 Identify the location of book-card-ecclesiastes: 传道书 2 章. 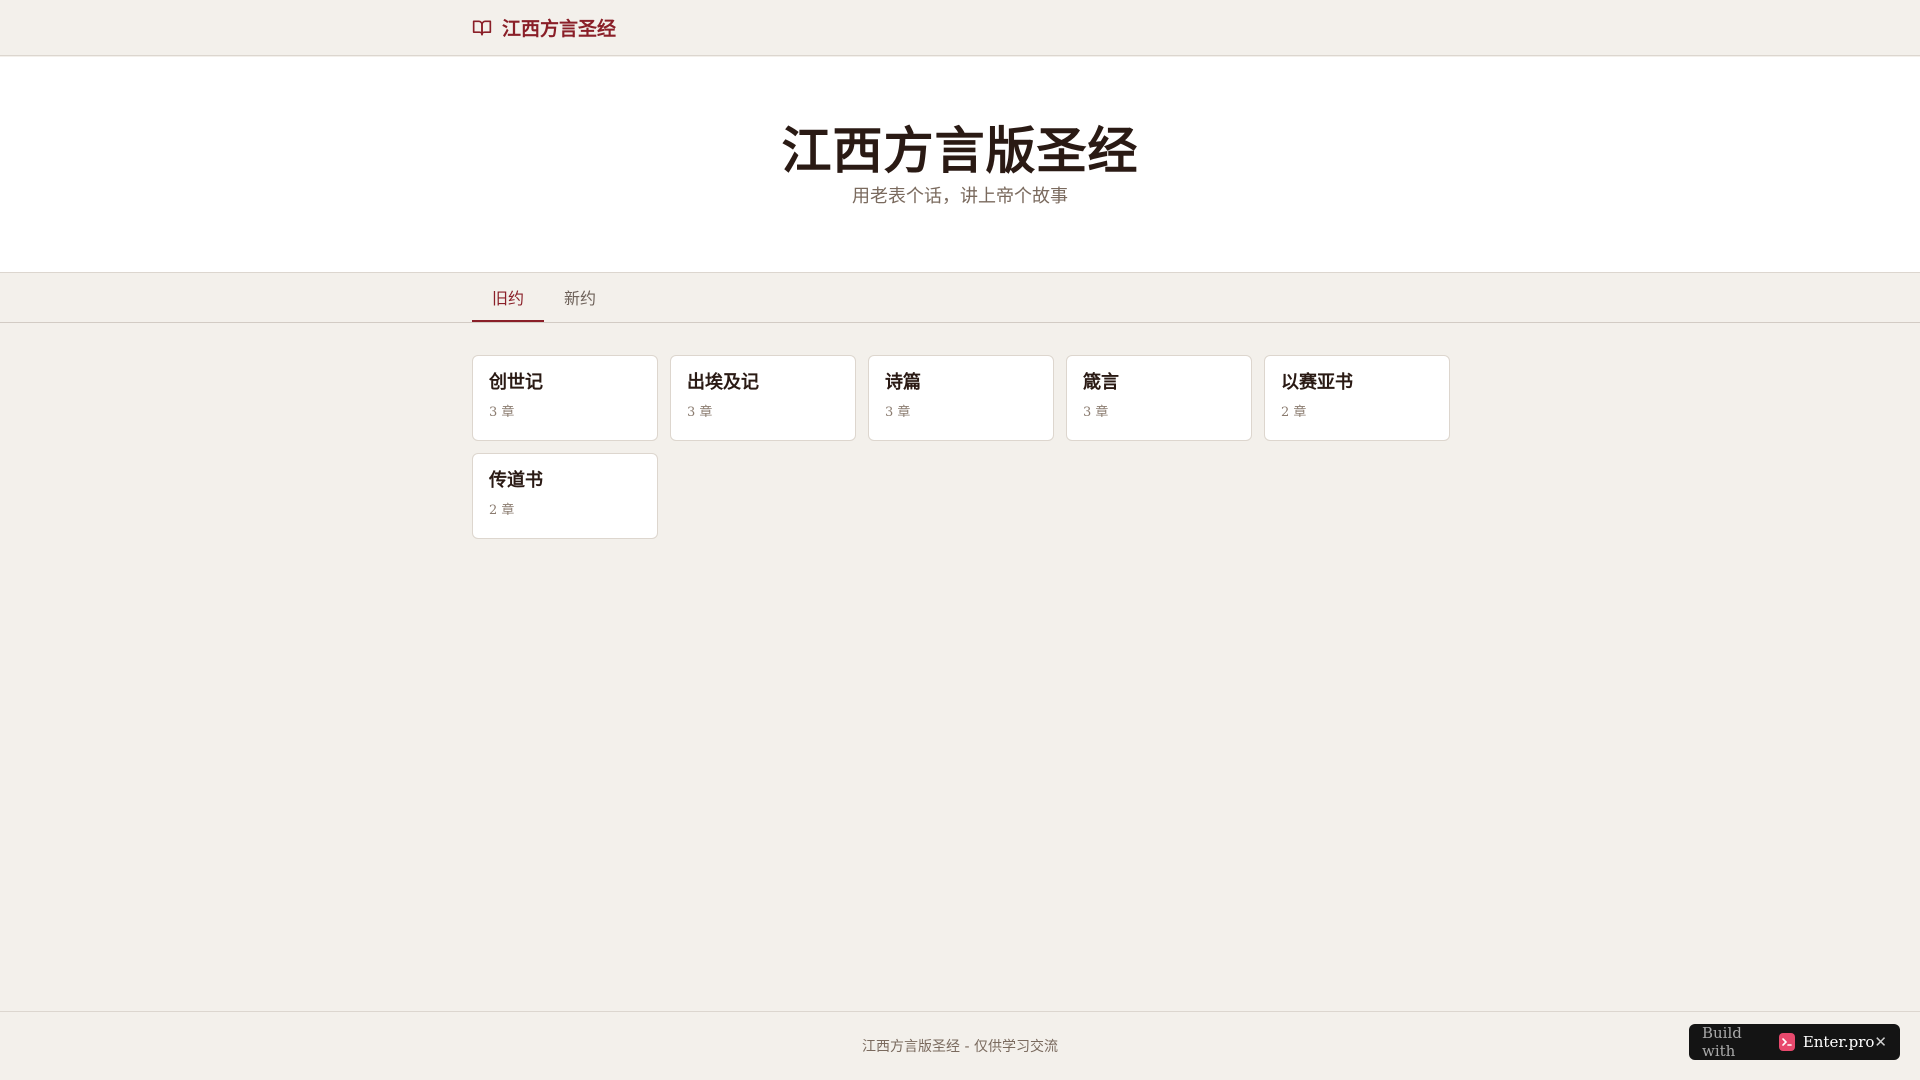
(565, 496).